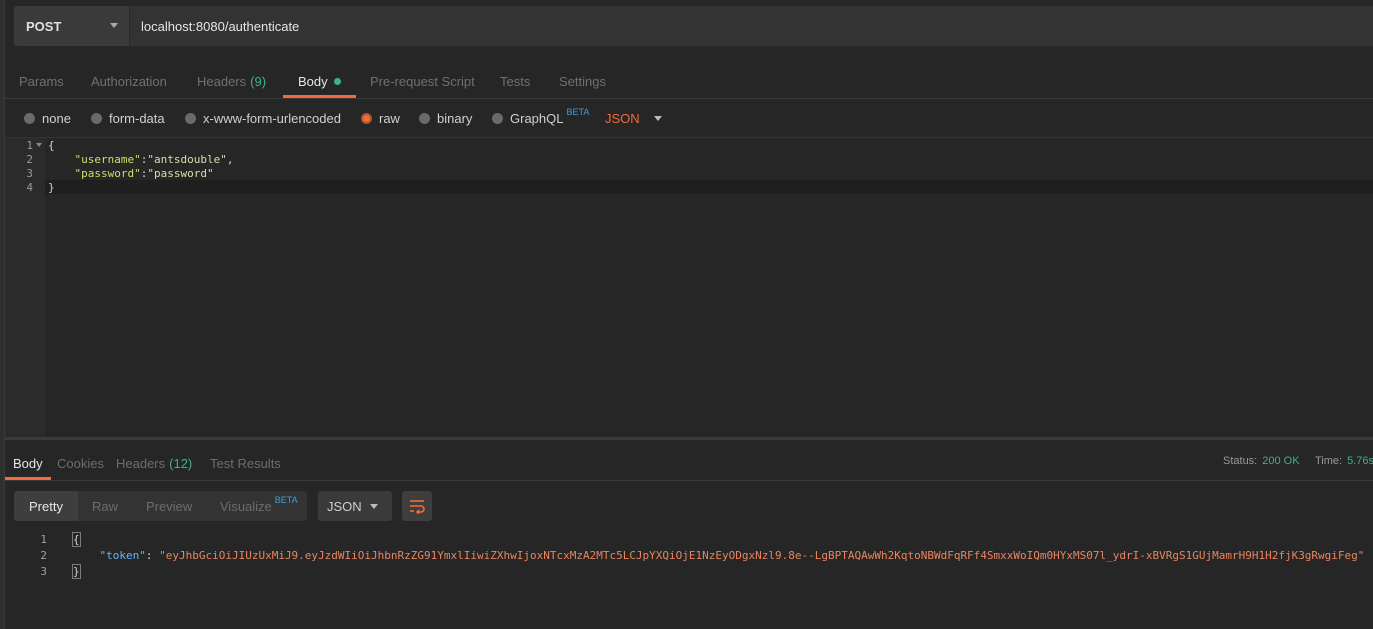 The width and height of the screenshot is (1373, 629). I want to click on tab-label: Body, so click(28, 463).